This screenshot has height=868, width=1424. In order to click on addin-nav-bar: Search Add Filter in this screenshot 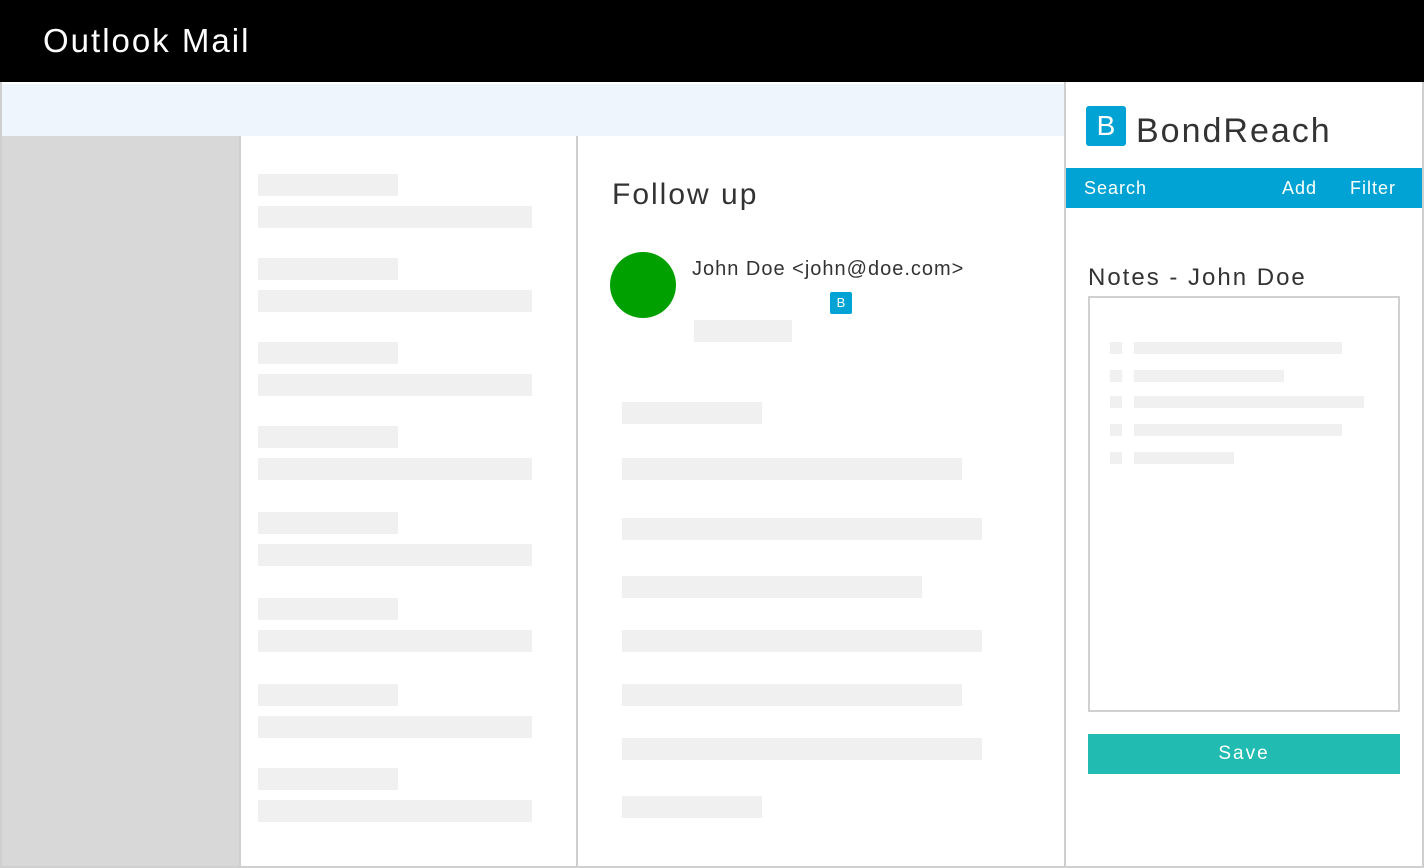, I will do `click(1244, 188)`.